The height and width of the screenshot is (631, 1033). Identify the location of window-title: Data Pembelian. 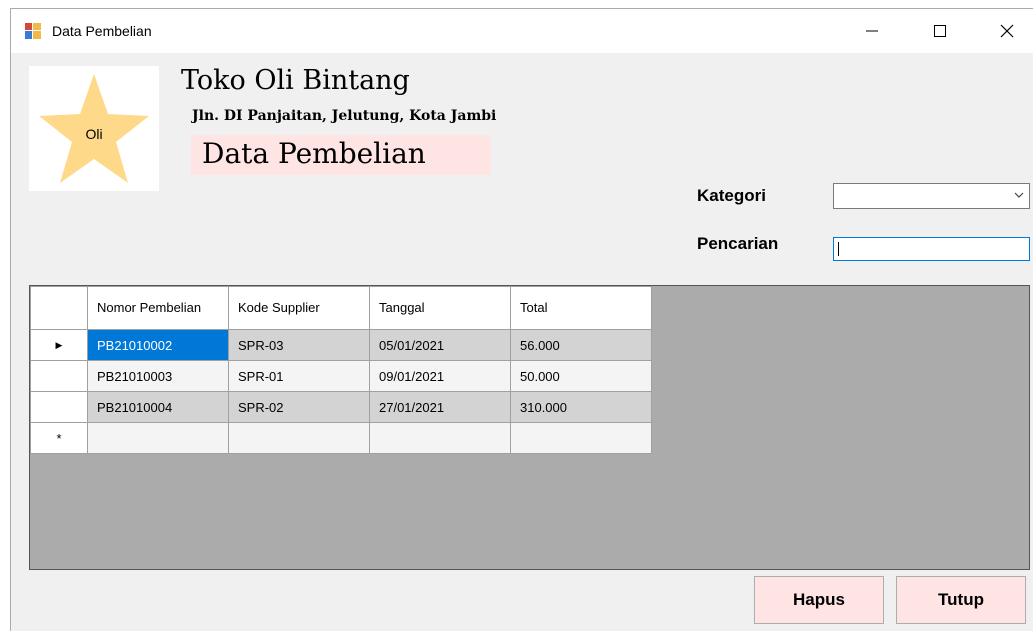
(102, 31).